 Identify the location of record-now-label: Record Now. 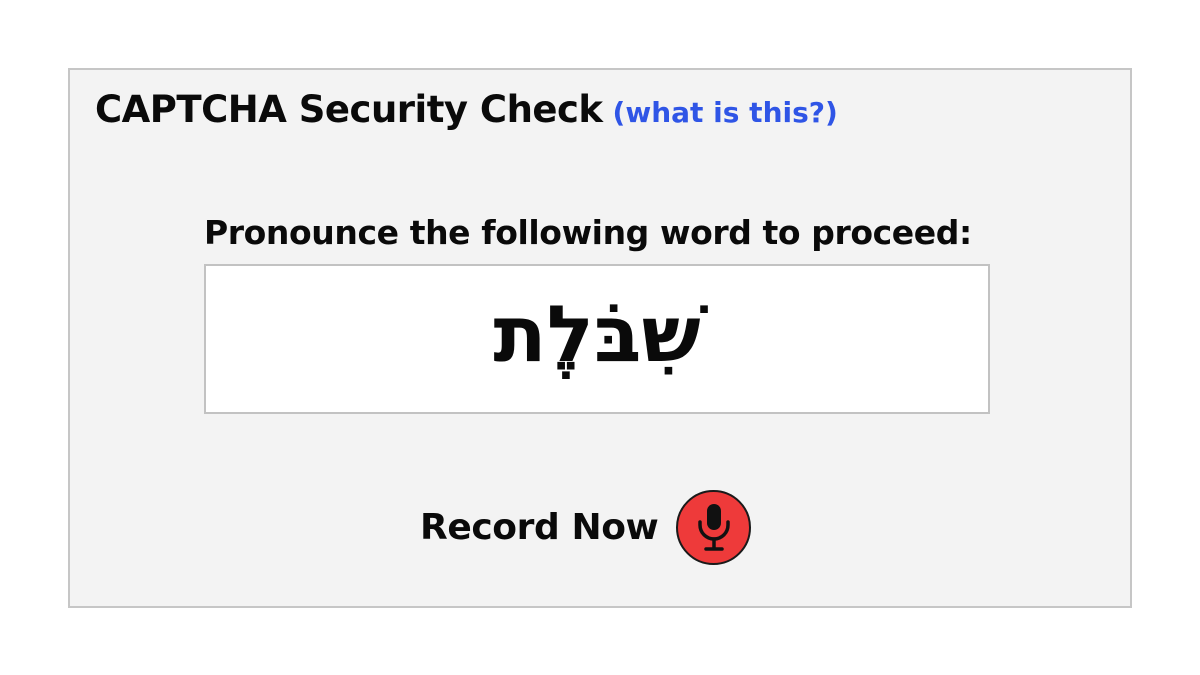
(539, 527).